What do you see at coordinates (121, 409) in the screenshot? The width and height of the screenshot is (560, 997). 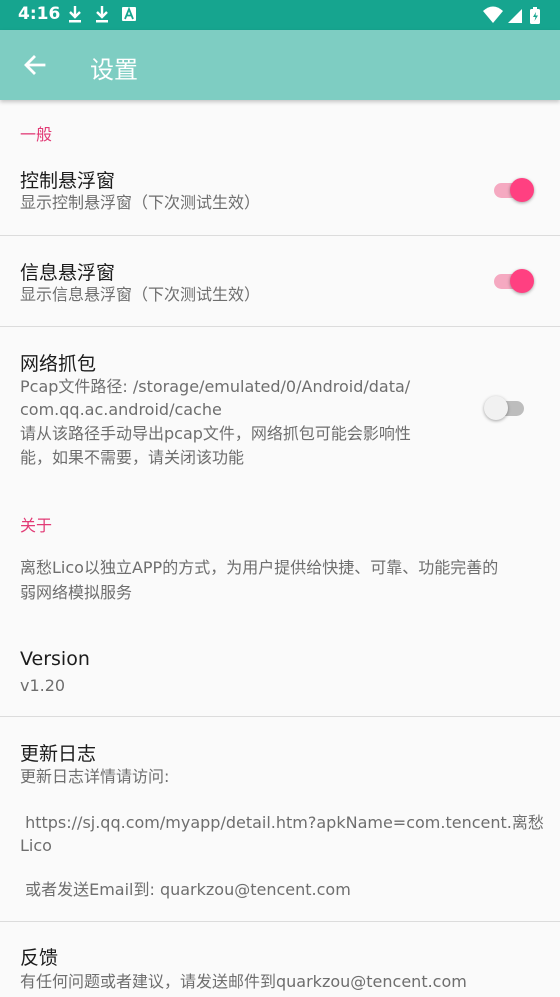 I see `pref-summary-line: com.qq.ac.android/cache` at bounding box center [121, 409].